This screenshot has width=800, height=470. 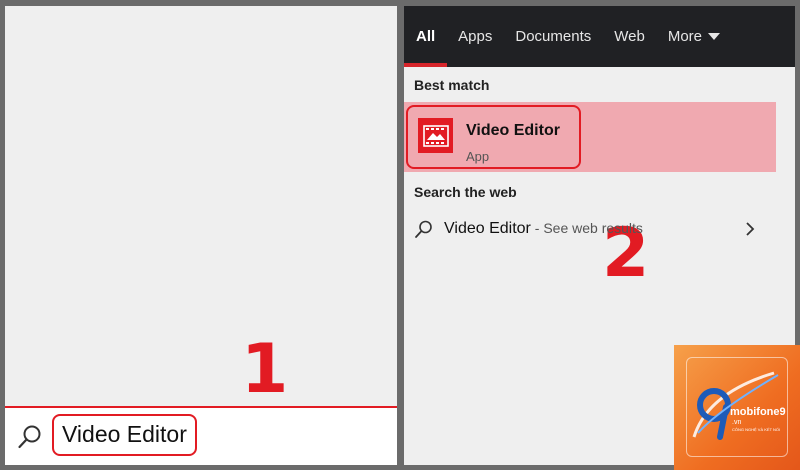 What do you see at coordinates (599, 36) in the screenshot?
I see `search-tabs: All Apps Documents Web More` at bounding box center [599, 36].